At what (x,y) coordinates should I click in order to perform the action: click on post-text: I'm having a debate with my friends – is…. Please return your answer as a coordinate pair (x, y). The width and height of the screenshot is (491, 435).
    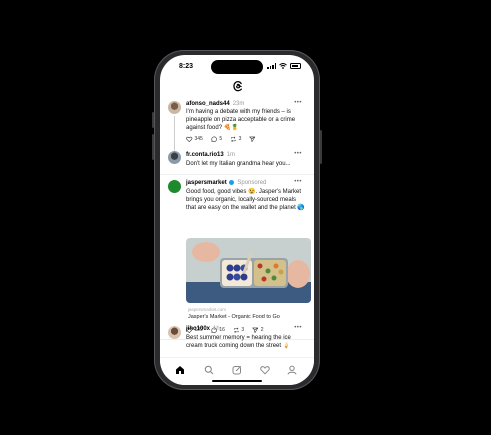
    Looking at the image, I should click on (241, 120).